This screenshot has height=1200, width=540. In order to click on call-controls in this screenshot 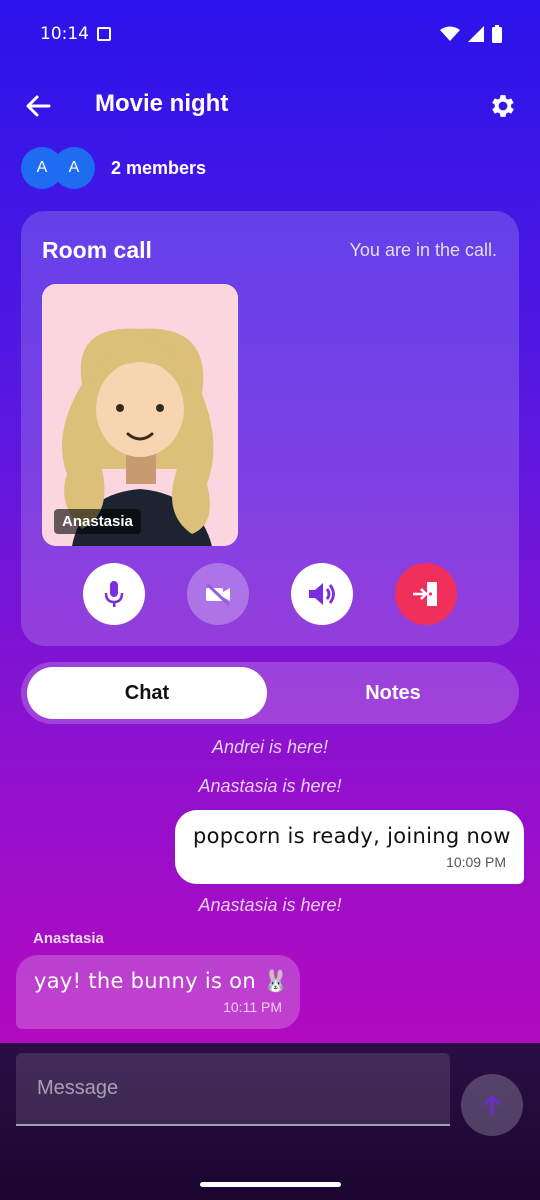, I will do `click(271, 594)`.